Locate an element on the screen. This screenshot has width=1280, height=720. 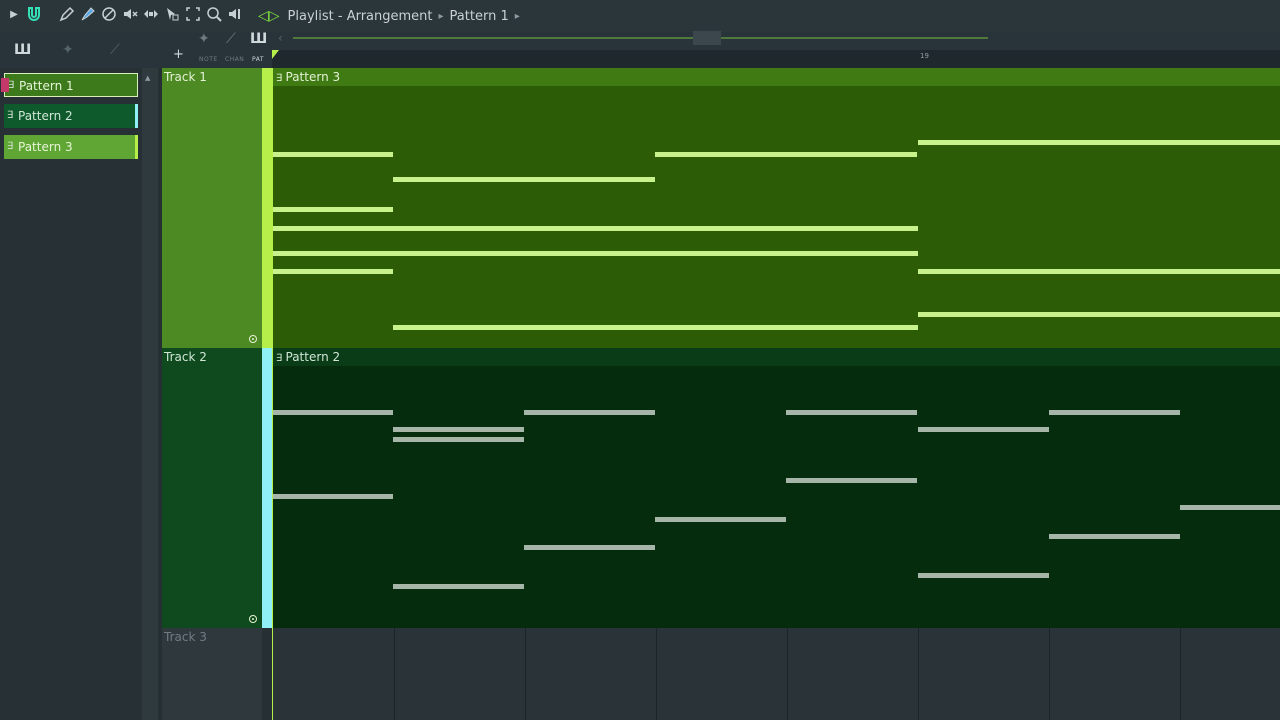
window-title: Playlist - Arrangement is located at coordinates (360, 16).